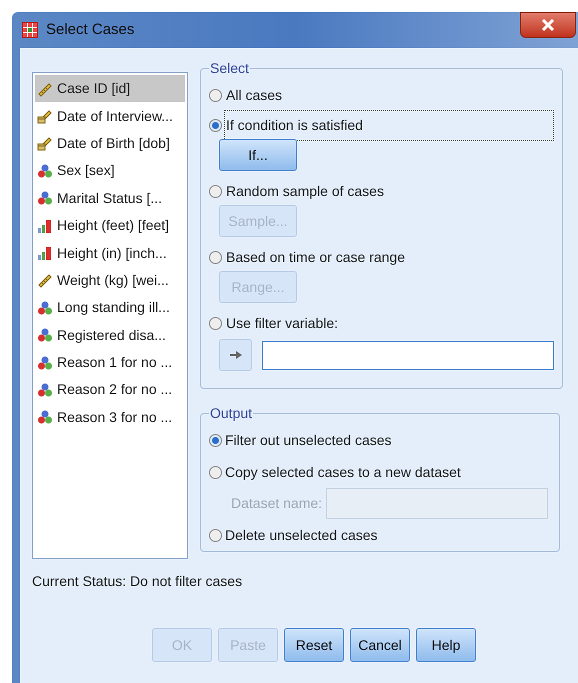 The width and height of the screenshot is (578, 683). Describe the element at coordinates (110, 88) in the screenshot. I see `variable-item: Case ID [id]` at that location.